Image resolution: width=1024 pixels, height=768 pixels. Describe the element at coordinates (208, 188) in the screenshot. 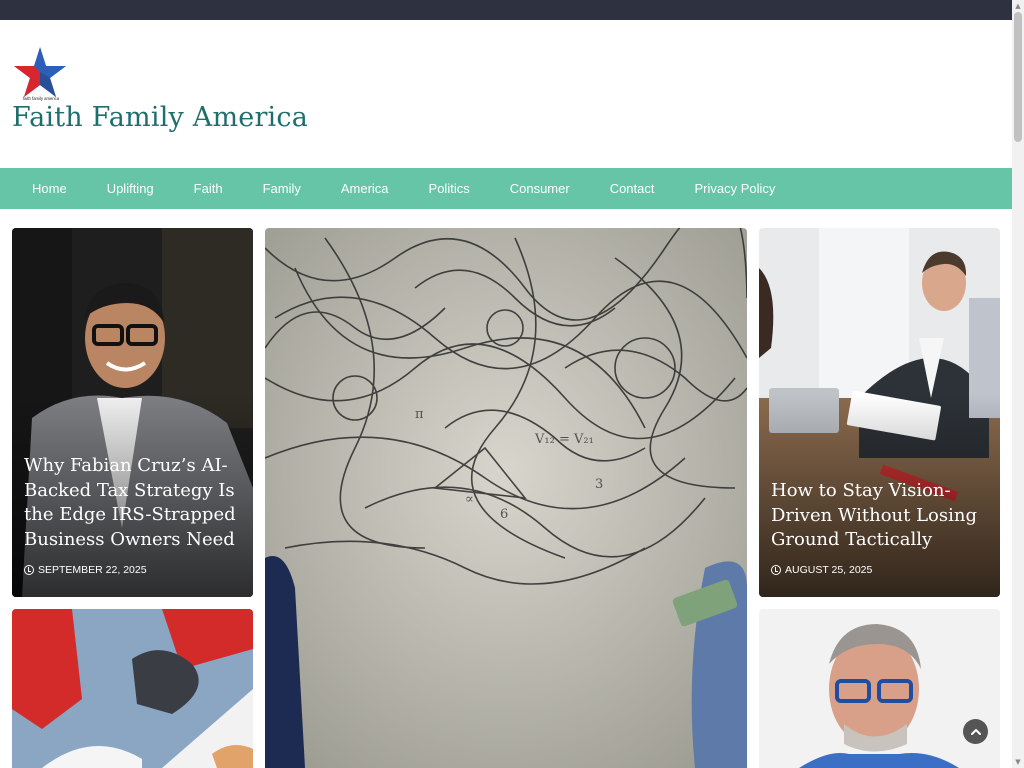

I see `nav-faith: Faith` at that location.